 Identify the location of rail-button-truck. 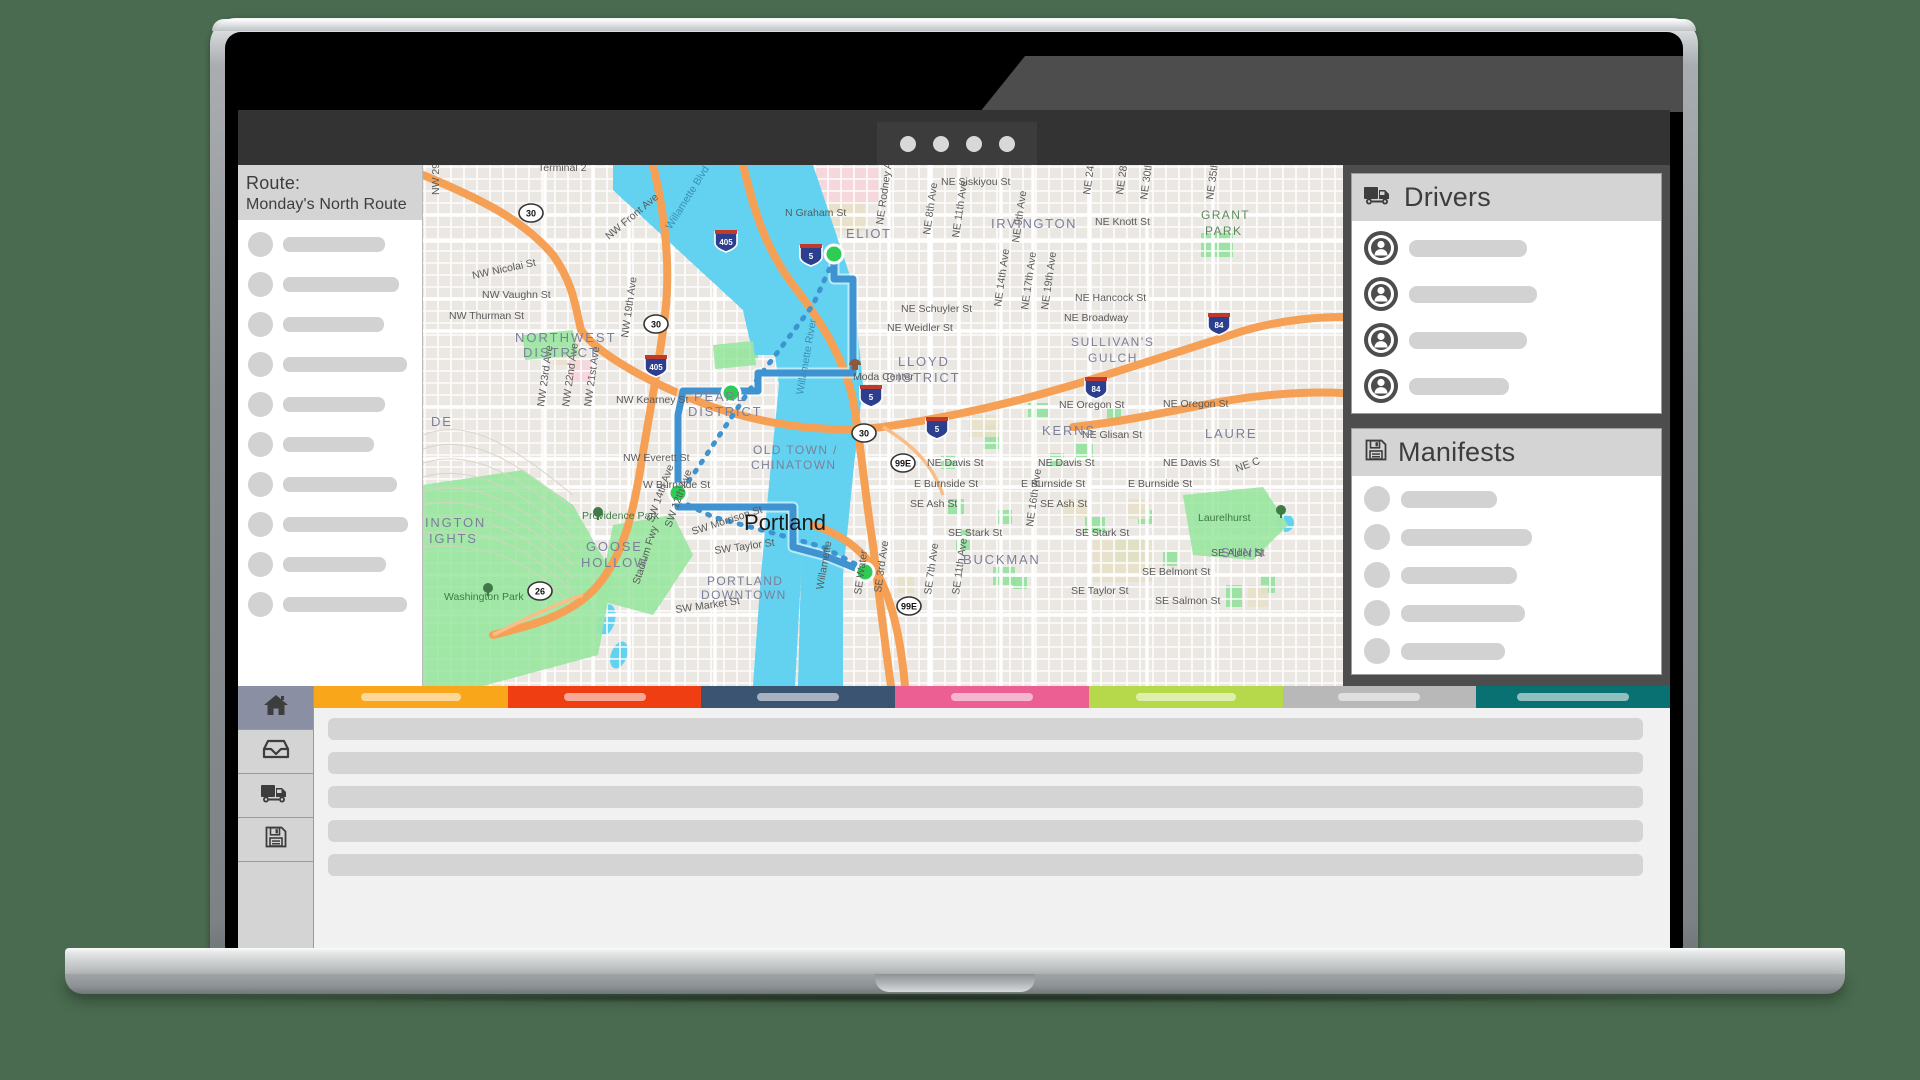
(275, 796).